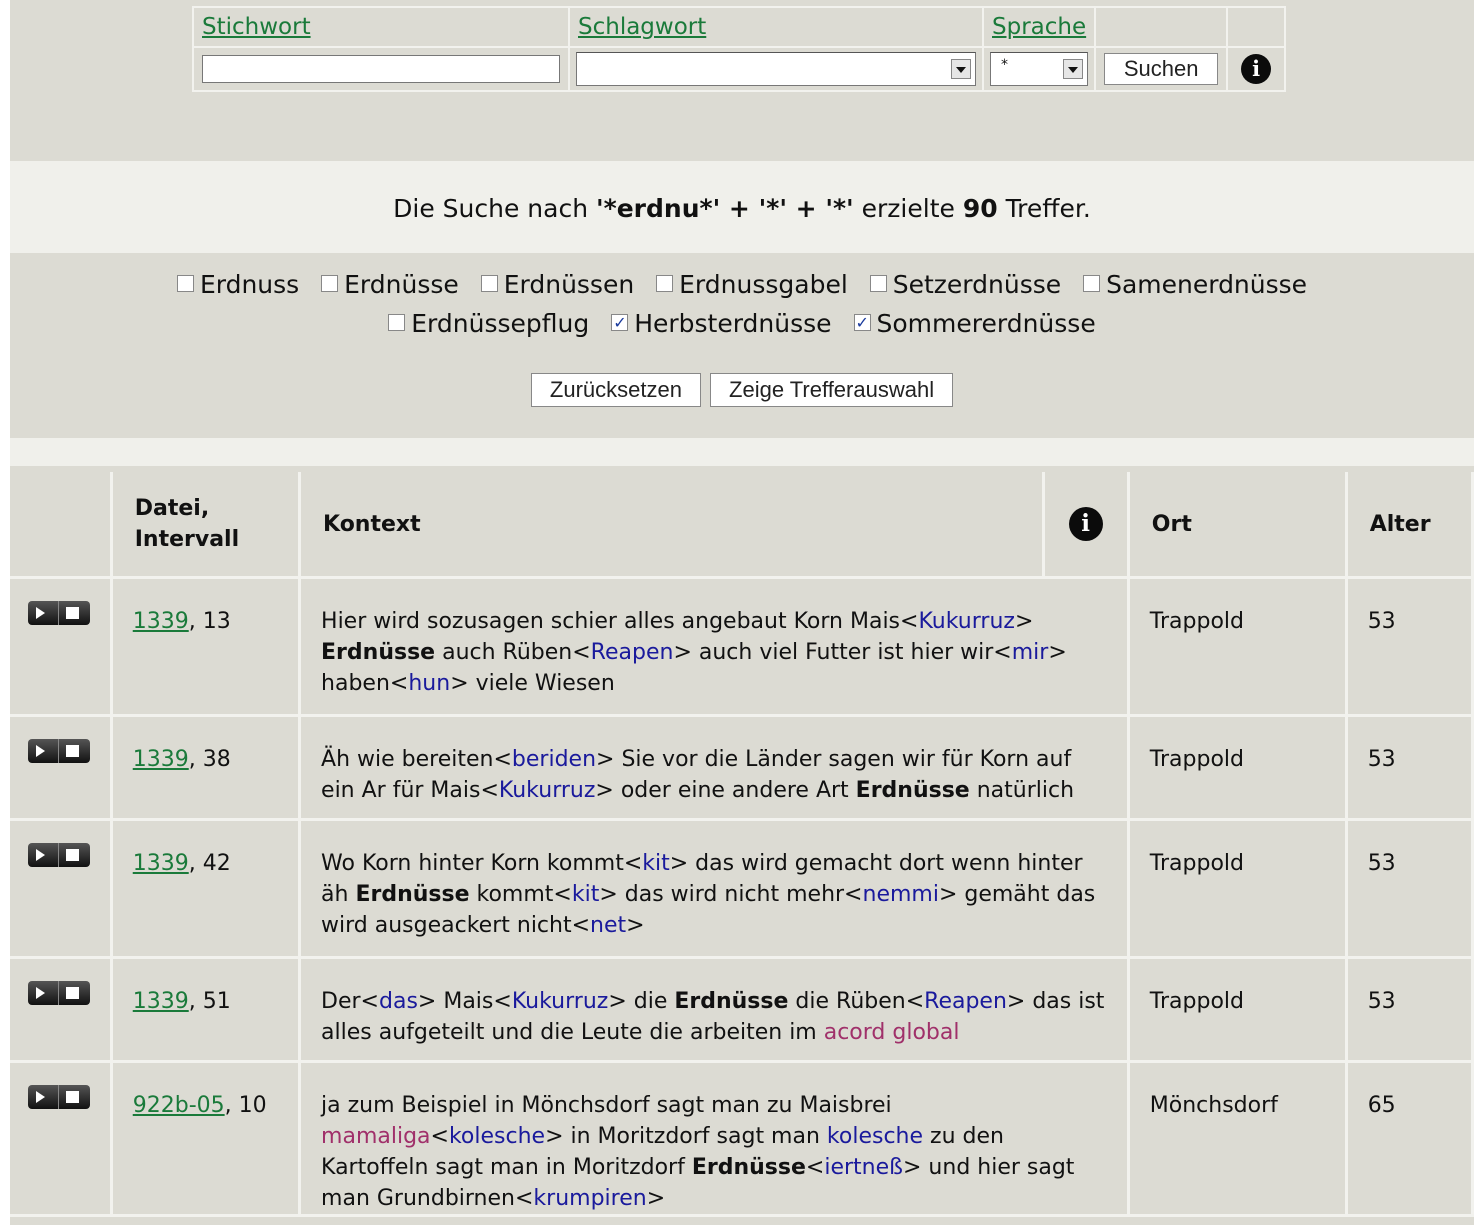 Image resolution: width=1474 pixels, height=1225 pixels. Describe the element at coordinates (763, 284) in the screenshot. I see `filter-label: Erdnussgabel` at that location.